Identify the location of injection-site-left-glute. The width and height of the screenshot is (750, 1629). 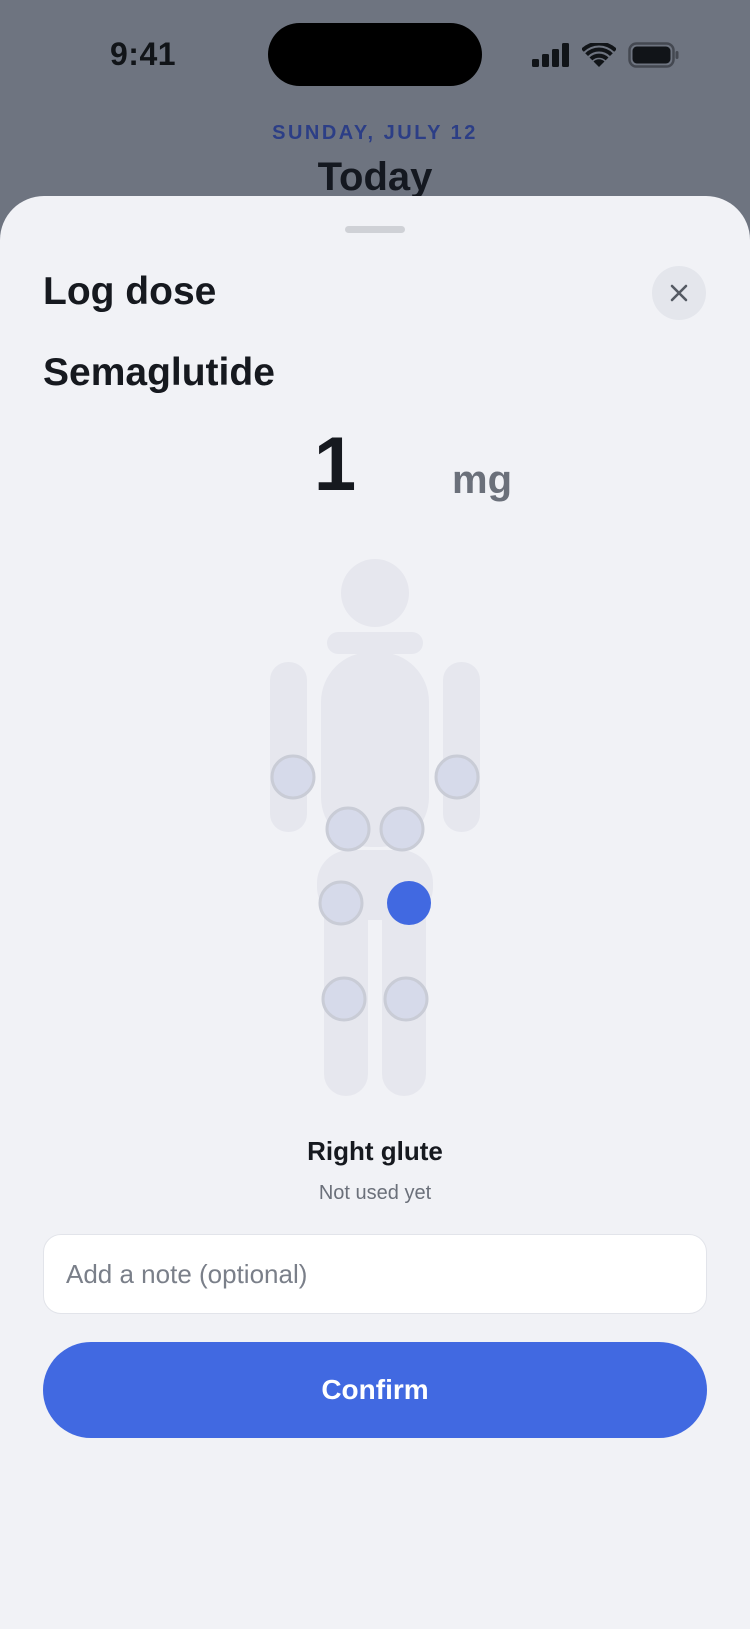
(341, 903).